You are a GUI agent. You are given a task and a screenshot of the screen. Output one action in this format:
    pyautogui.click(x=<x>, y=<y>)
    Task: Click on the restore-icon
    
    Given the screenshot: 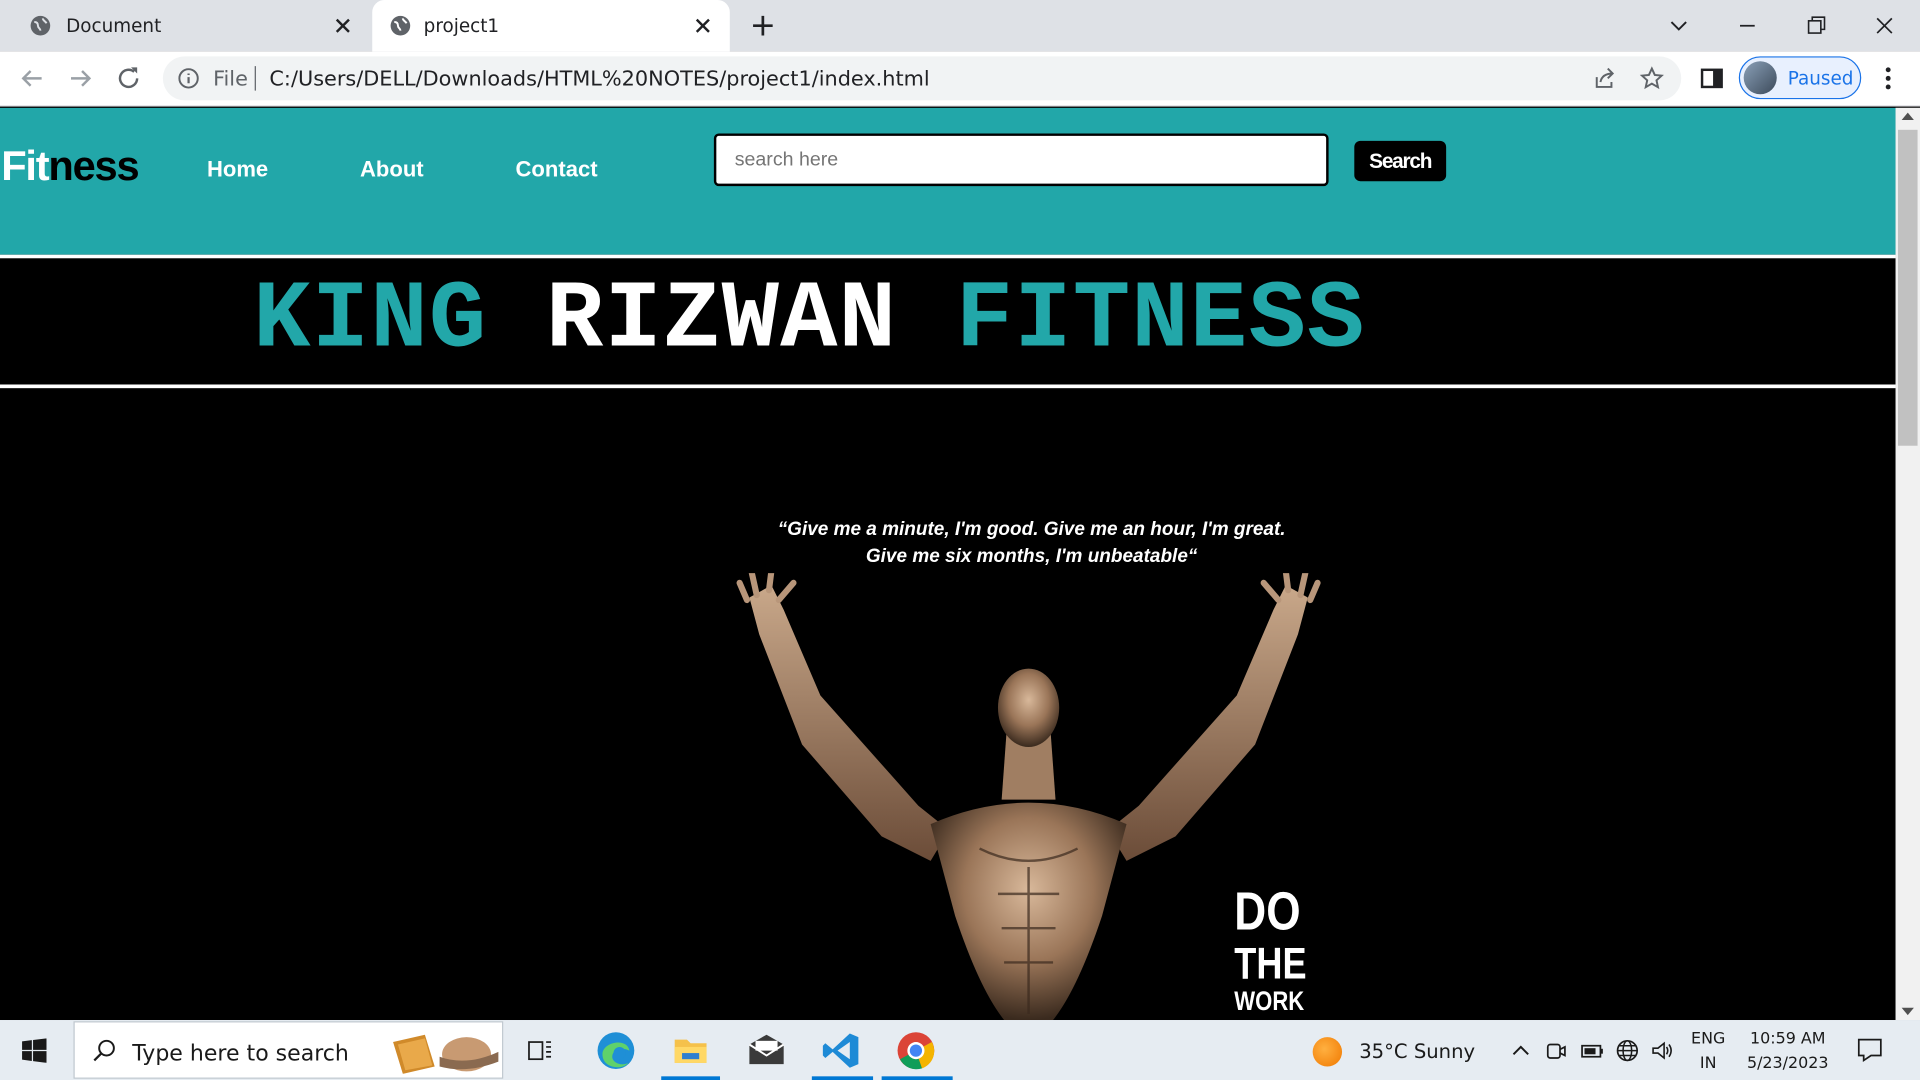 What is the action you would take?
    pyautogui.click(x=1816, y=26)
    